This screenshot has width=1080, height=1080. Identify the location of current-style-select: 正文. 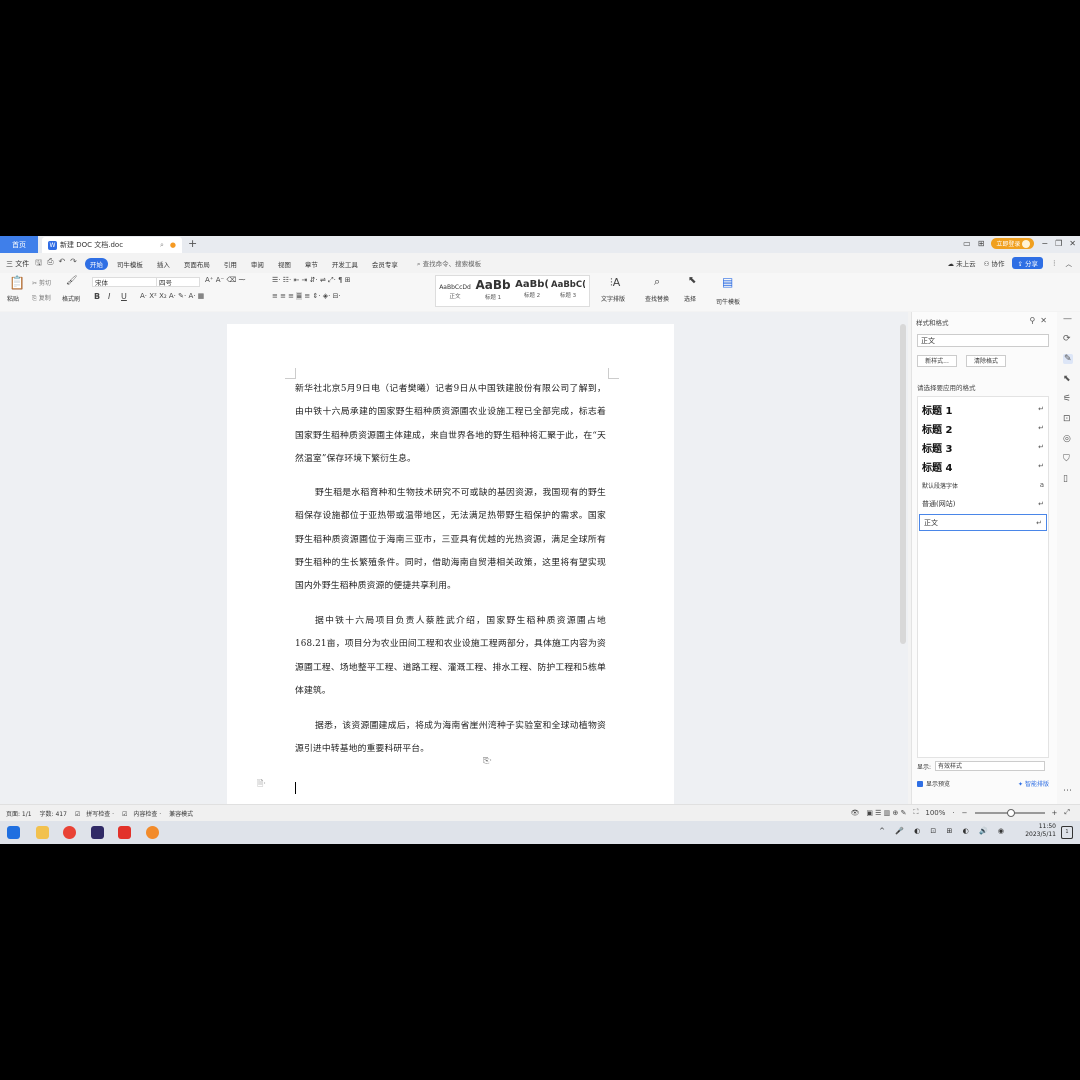
(983, 340).